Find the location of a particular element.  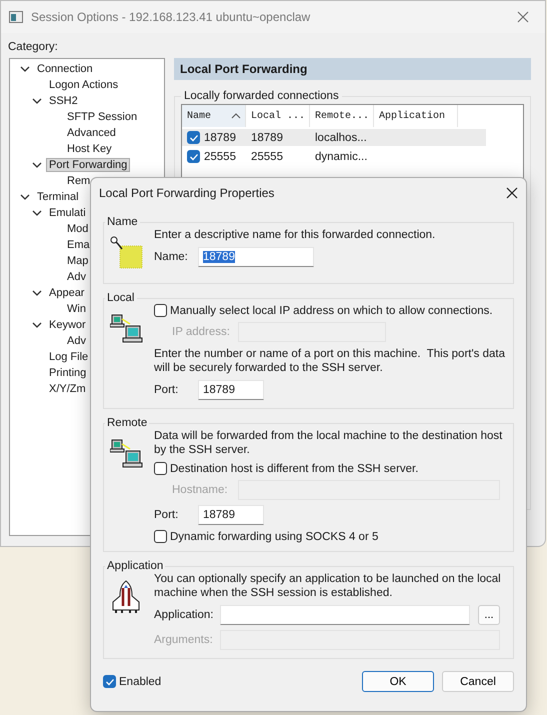

arguments-label: Arguments: is located at coordinates (183, 640).